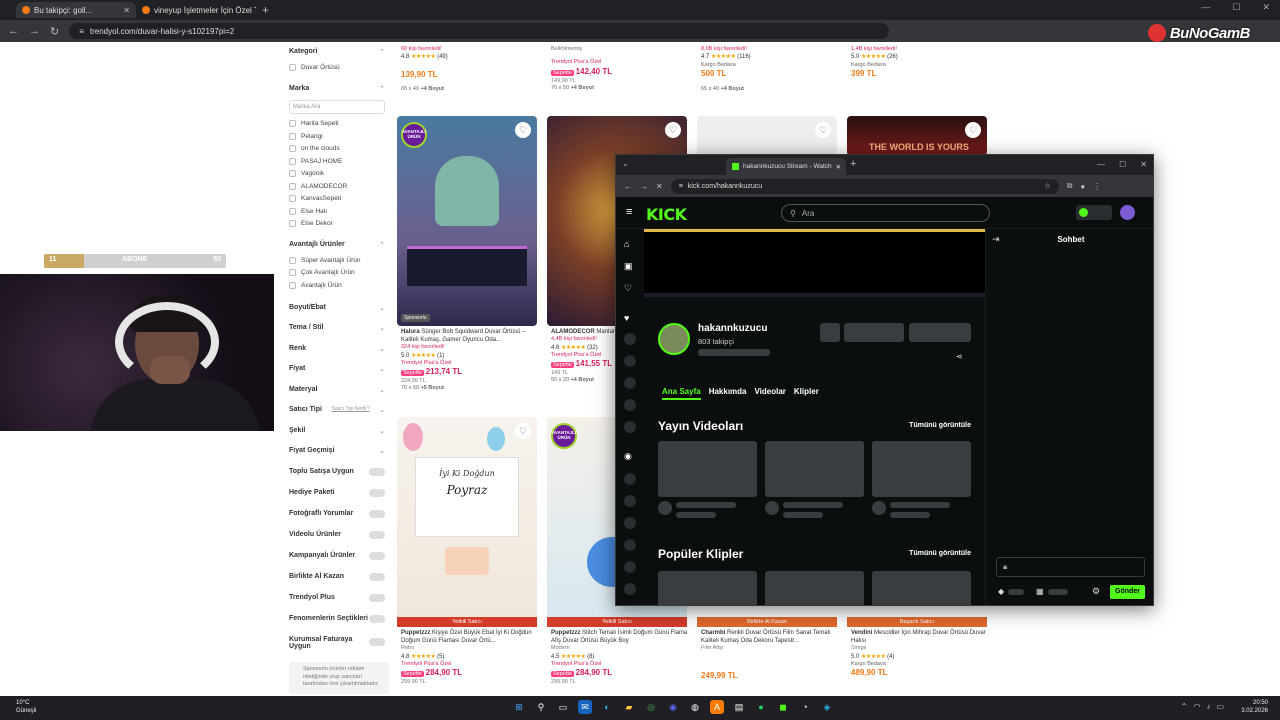 This screenshot has width=1280, height=720. What do you see at coordinates (761, 707) in the screenshot?
I see `spotify-icon: ●` at bounding box center [761, 707].